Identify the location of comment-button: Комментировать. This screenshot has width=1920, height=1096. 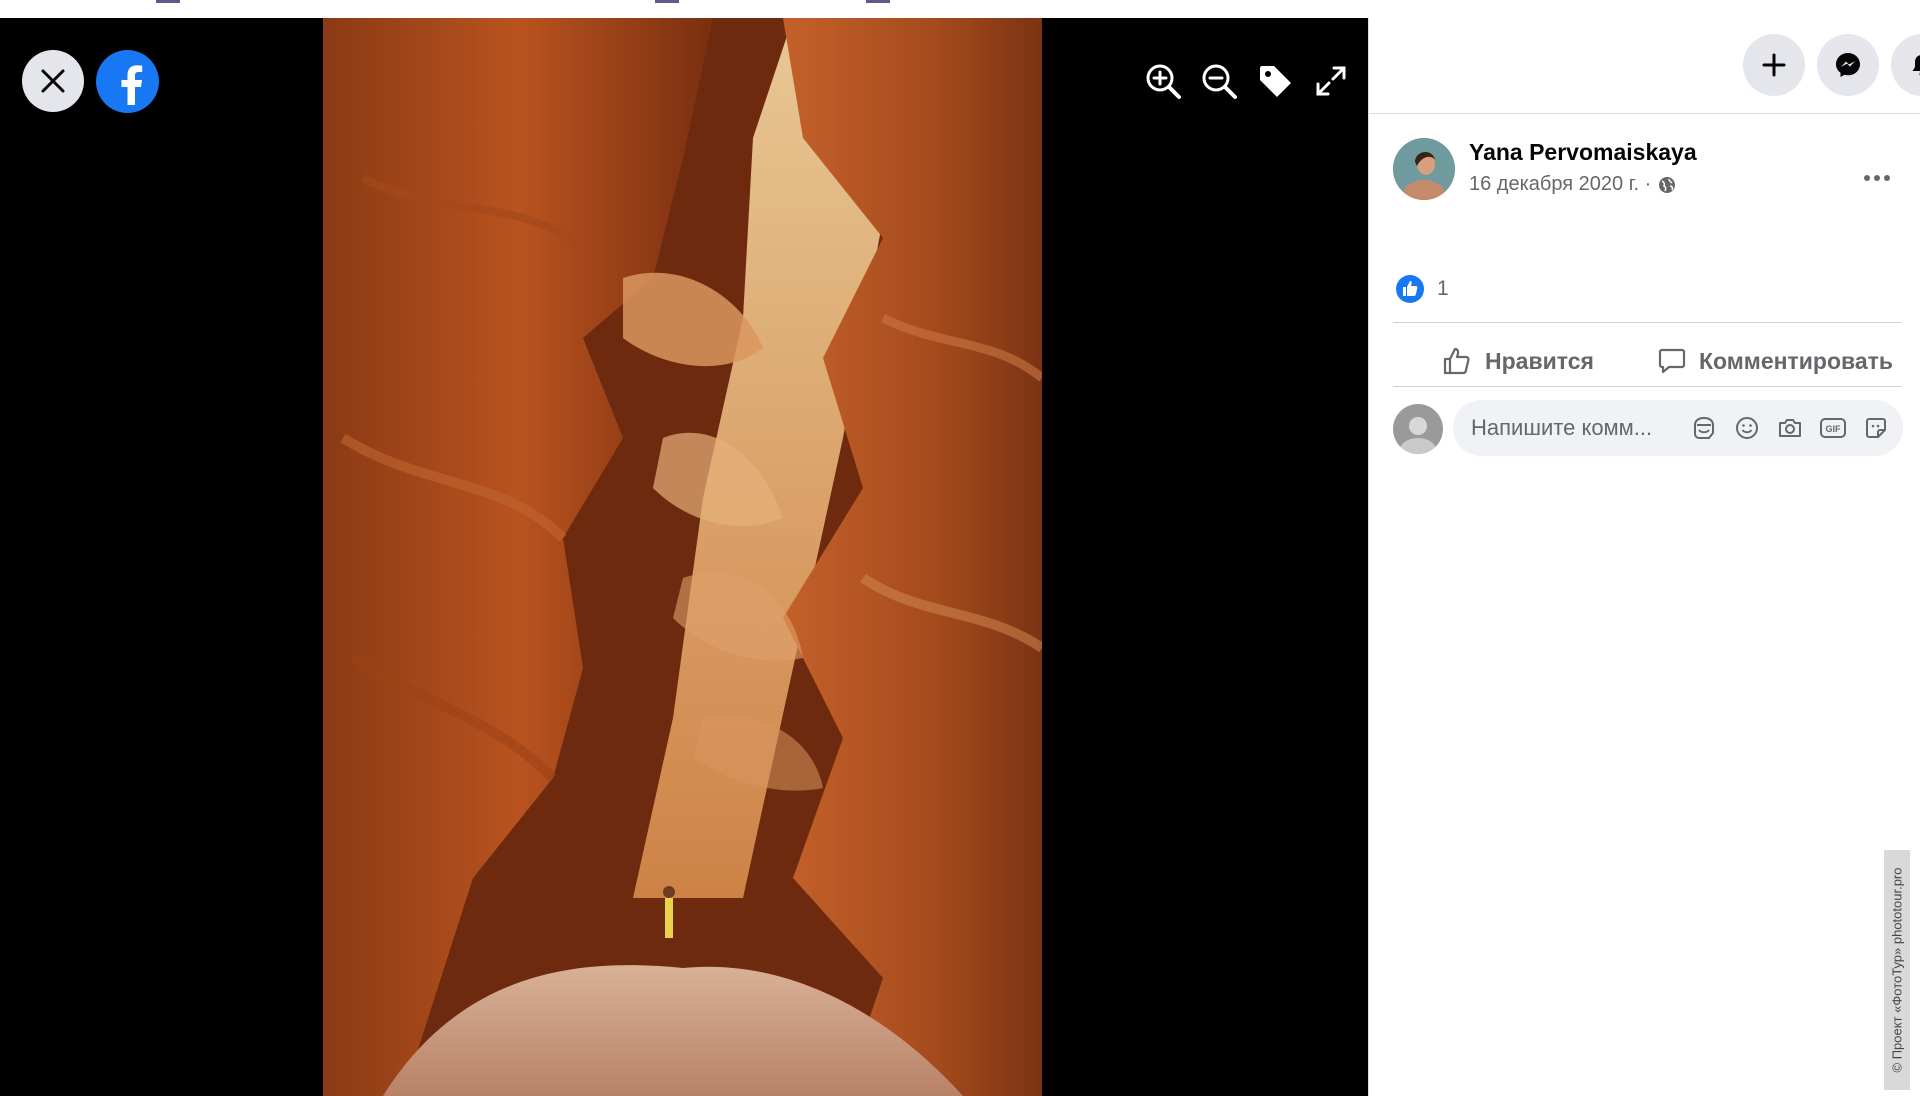
(1775, 361).